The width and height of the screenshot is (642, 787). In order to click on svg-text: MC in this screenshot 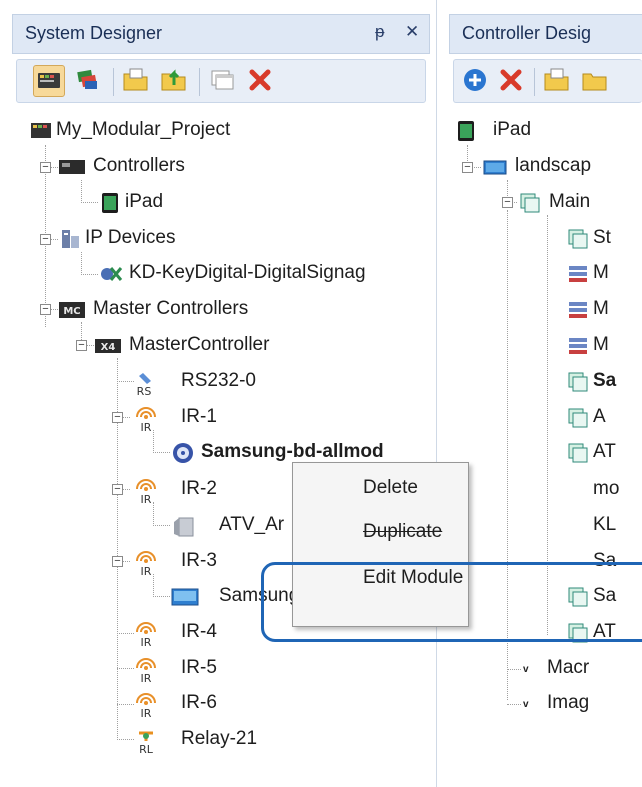, I will do `click(71, 311)`.